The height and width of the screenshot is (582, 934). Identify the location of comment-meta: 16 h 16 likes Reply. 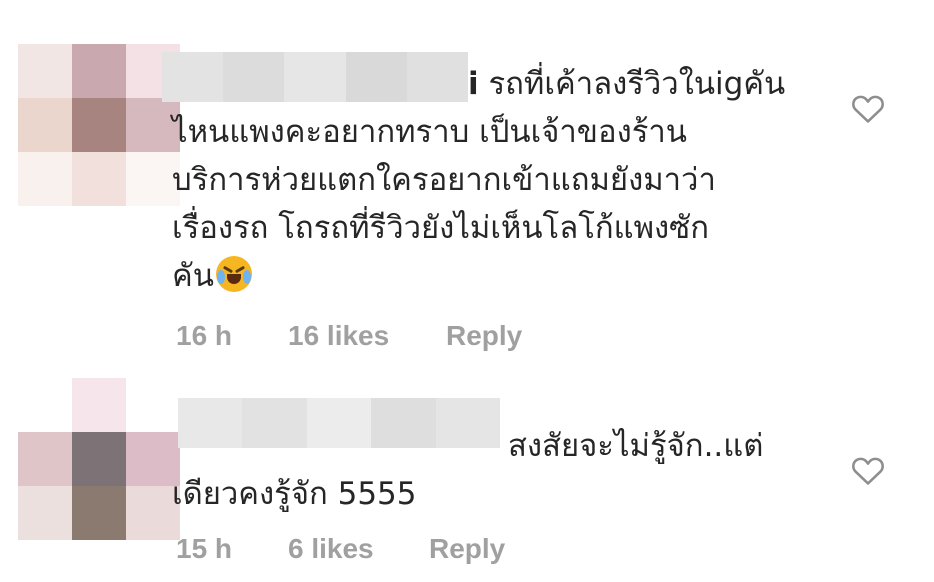
(349, 336).